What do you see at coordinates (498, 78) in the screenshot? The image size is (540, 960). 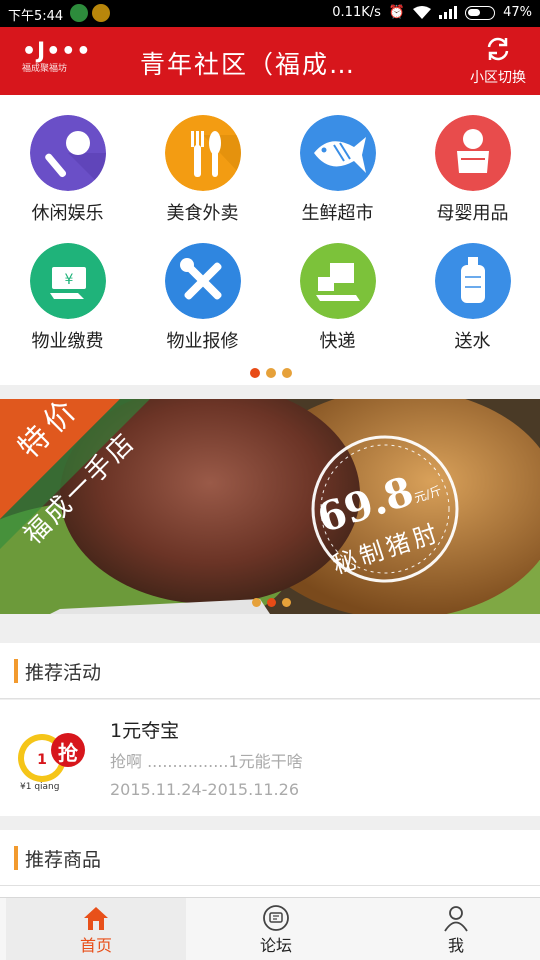 I see `switch-community-label: 小区切换` at bounding box center [498, 78].